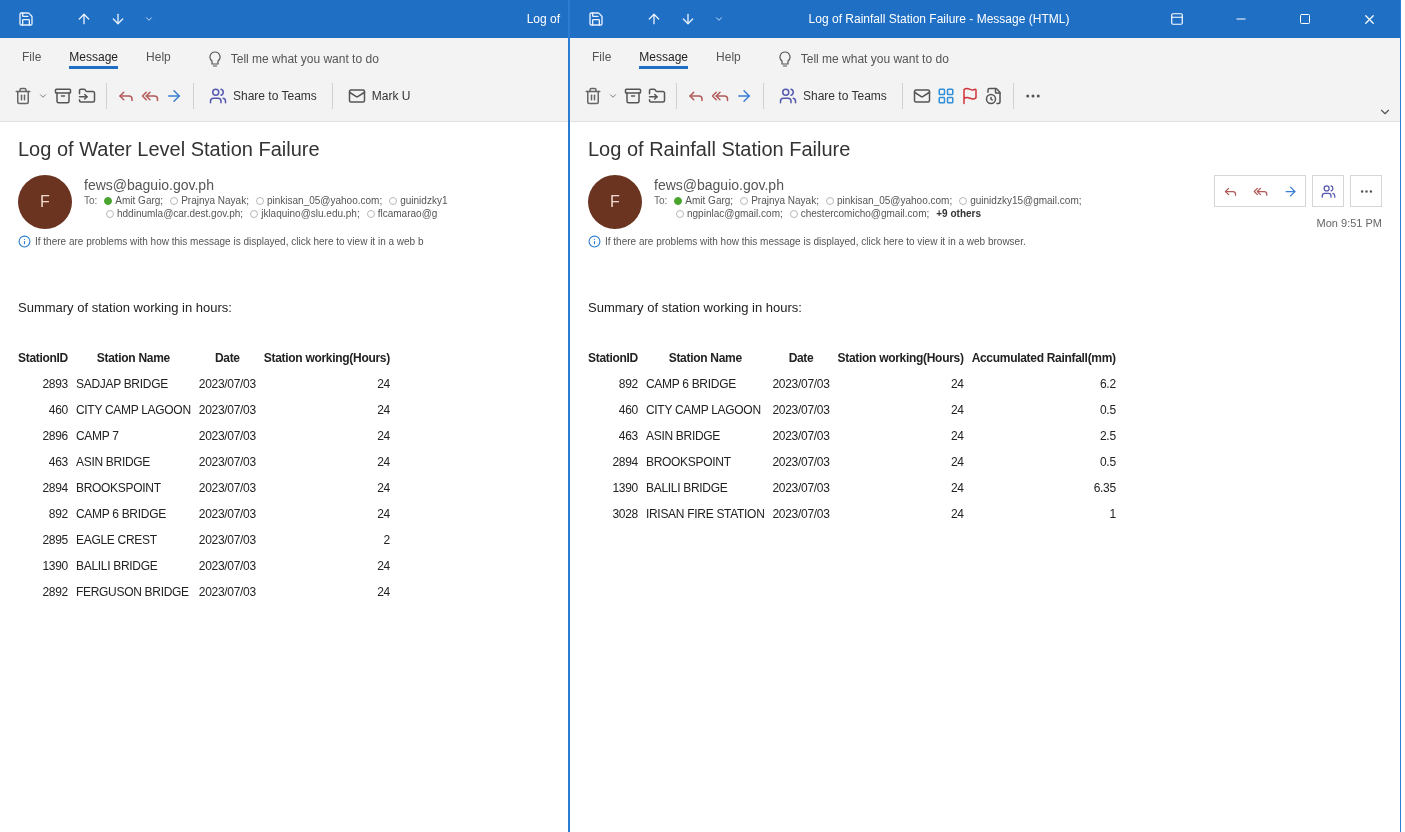 The image size is (1405, 832). What do you see at coordinates (125, 307) in the screenshot?
I see `summary-text: Summary of station working in hours:` at bounding box center [125, 307].